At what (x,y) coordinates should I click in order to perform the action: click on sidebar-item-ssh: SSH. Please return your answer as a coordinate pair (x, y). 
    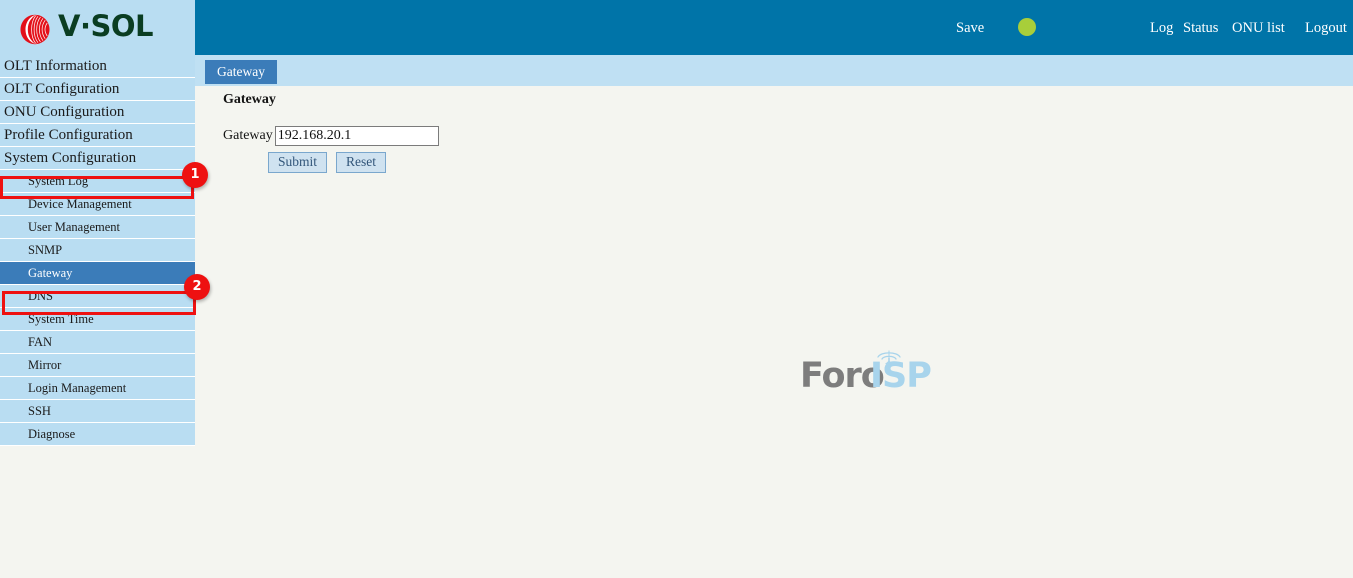
    Looking at the image, I should click on (97, 411).